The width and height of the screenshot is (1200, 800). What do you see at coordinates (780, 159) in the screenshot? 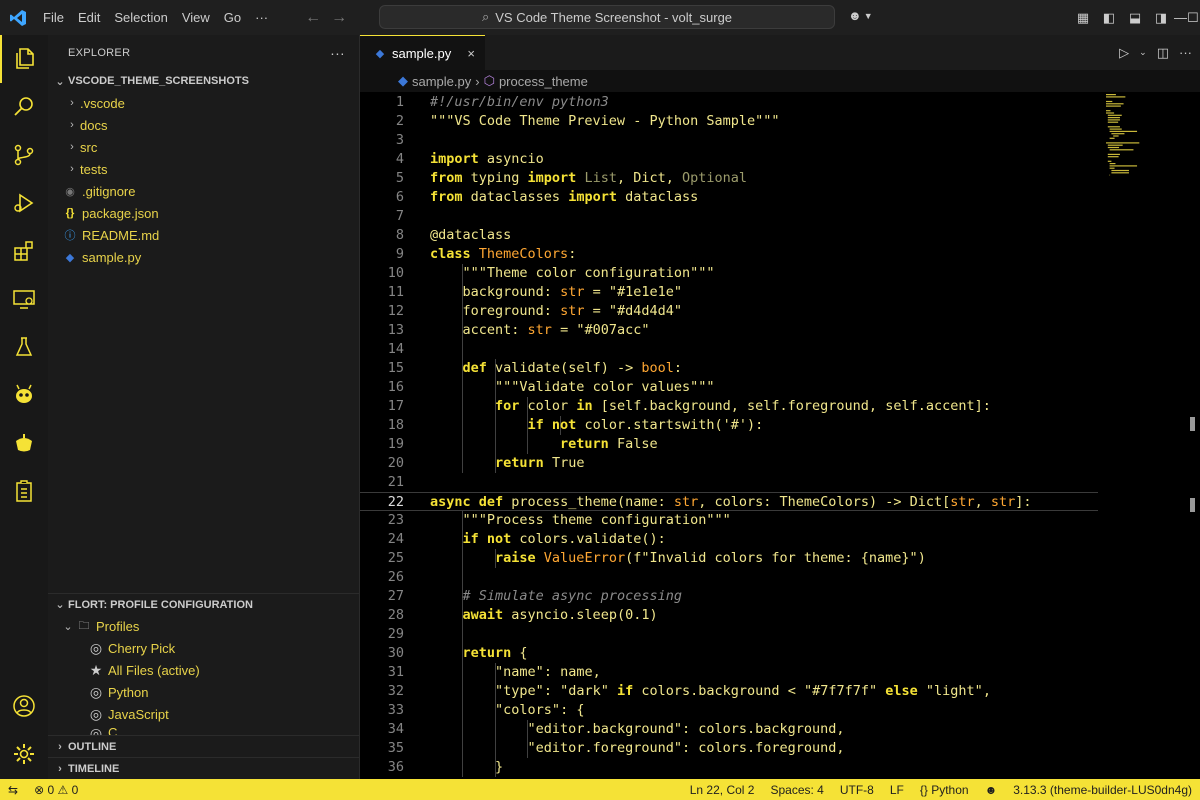
I see `code-line: 4 import asyncio` at bounding box center [780, 159].